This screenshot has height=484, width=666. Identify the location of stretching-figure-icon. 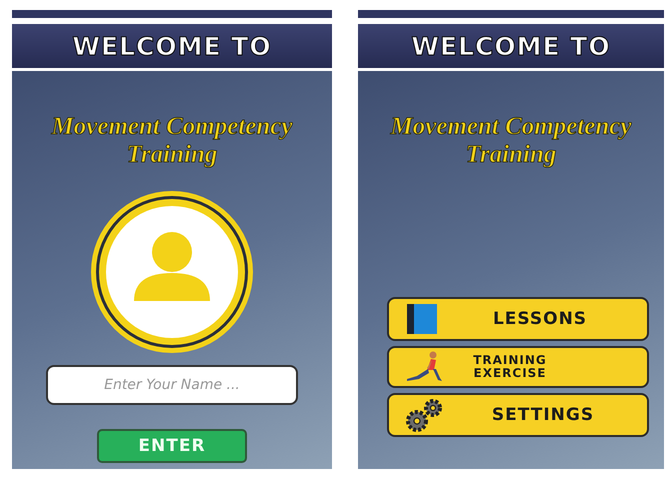
(425, 367).